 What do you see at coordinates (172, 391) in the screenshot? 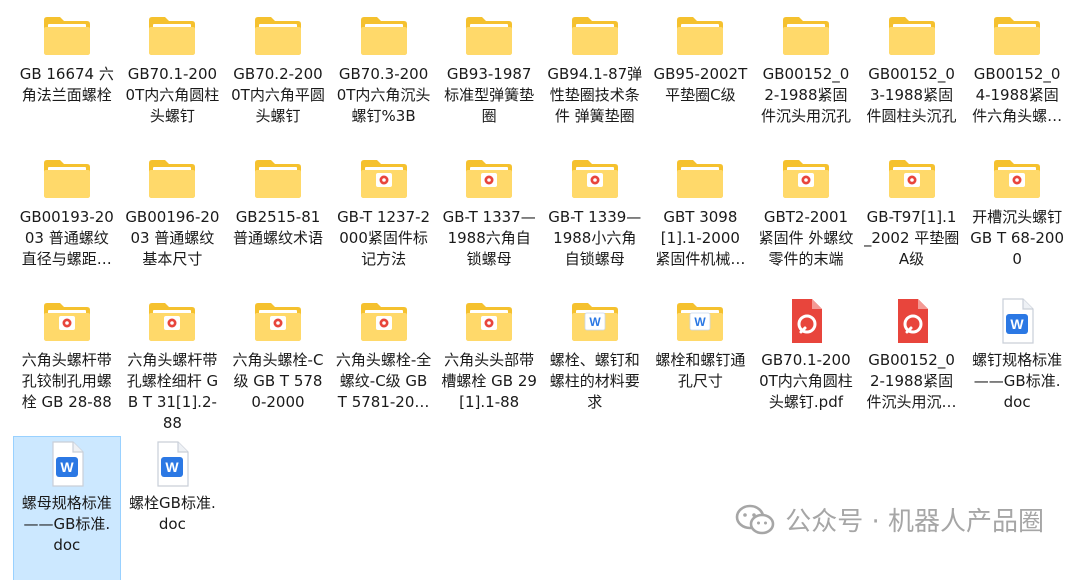
I see `file-label: 六角头螺杆带孔螺栓细杆 GB T 31[1].2-88` at bounding box center [172, 391].